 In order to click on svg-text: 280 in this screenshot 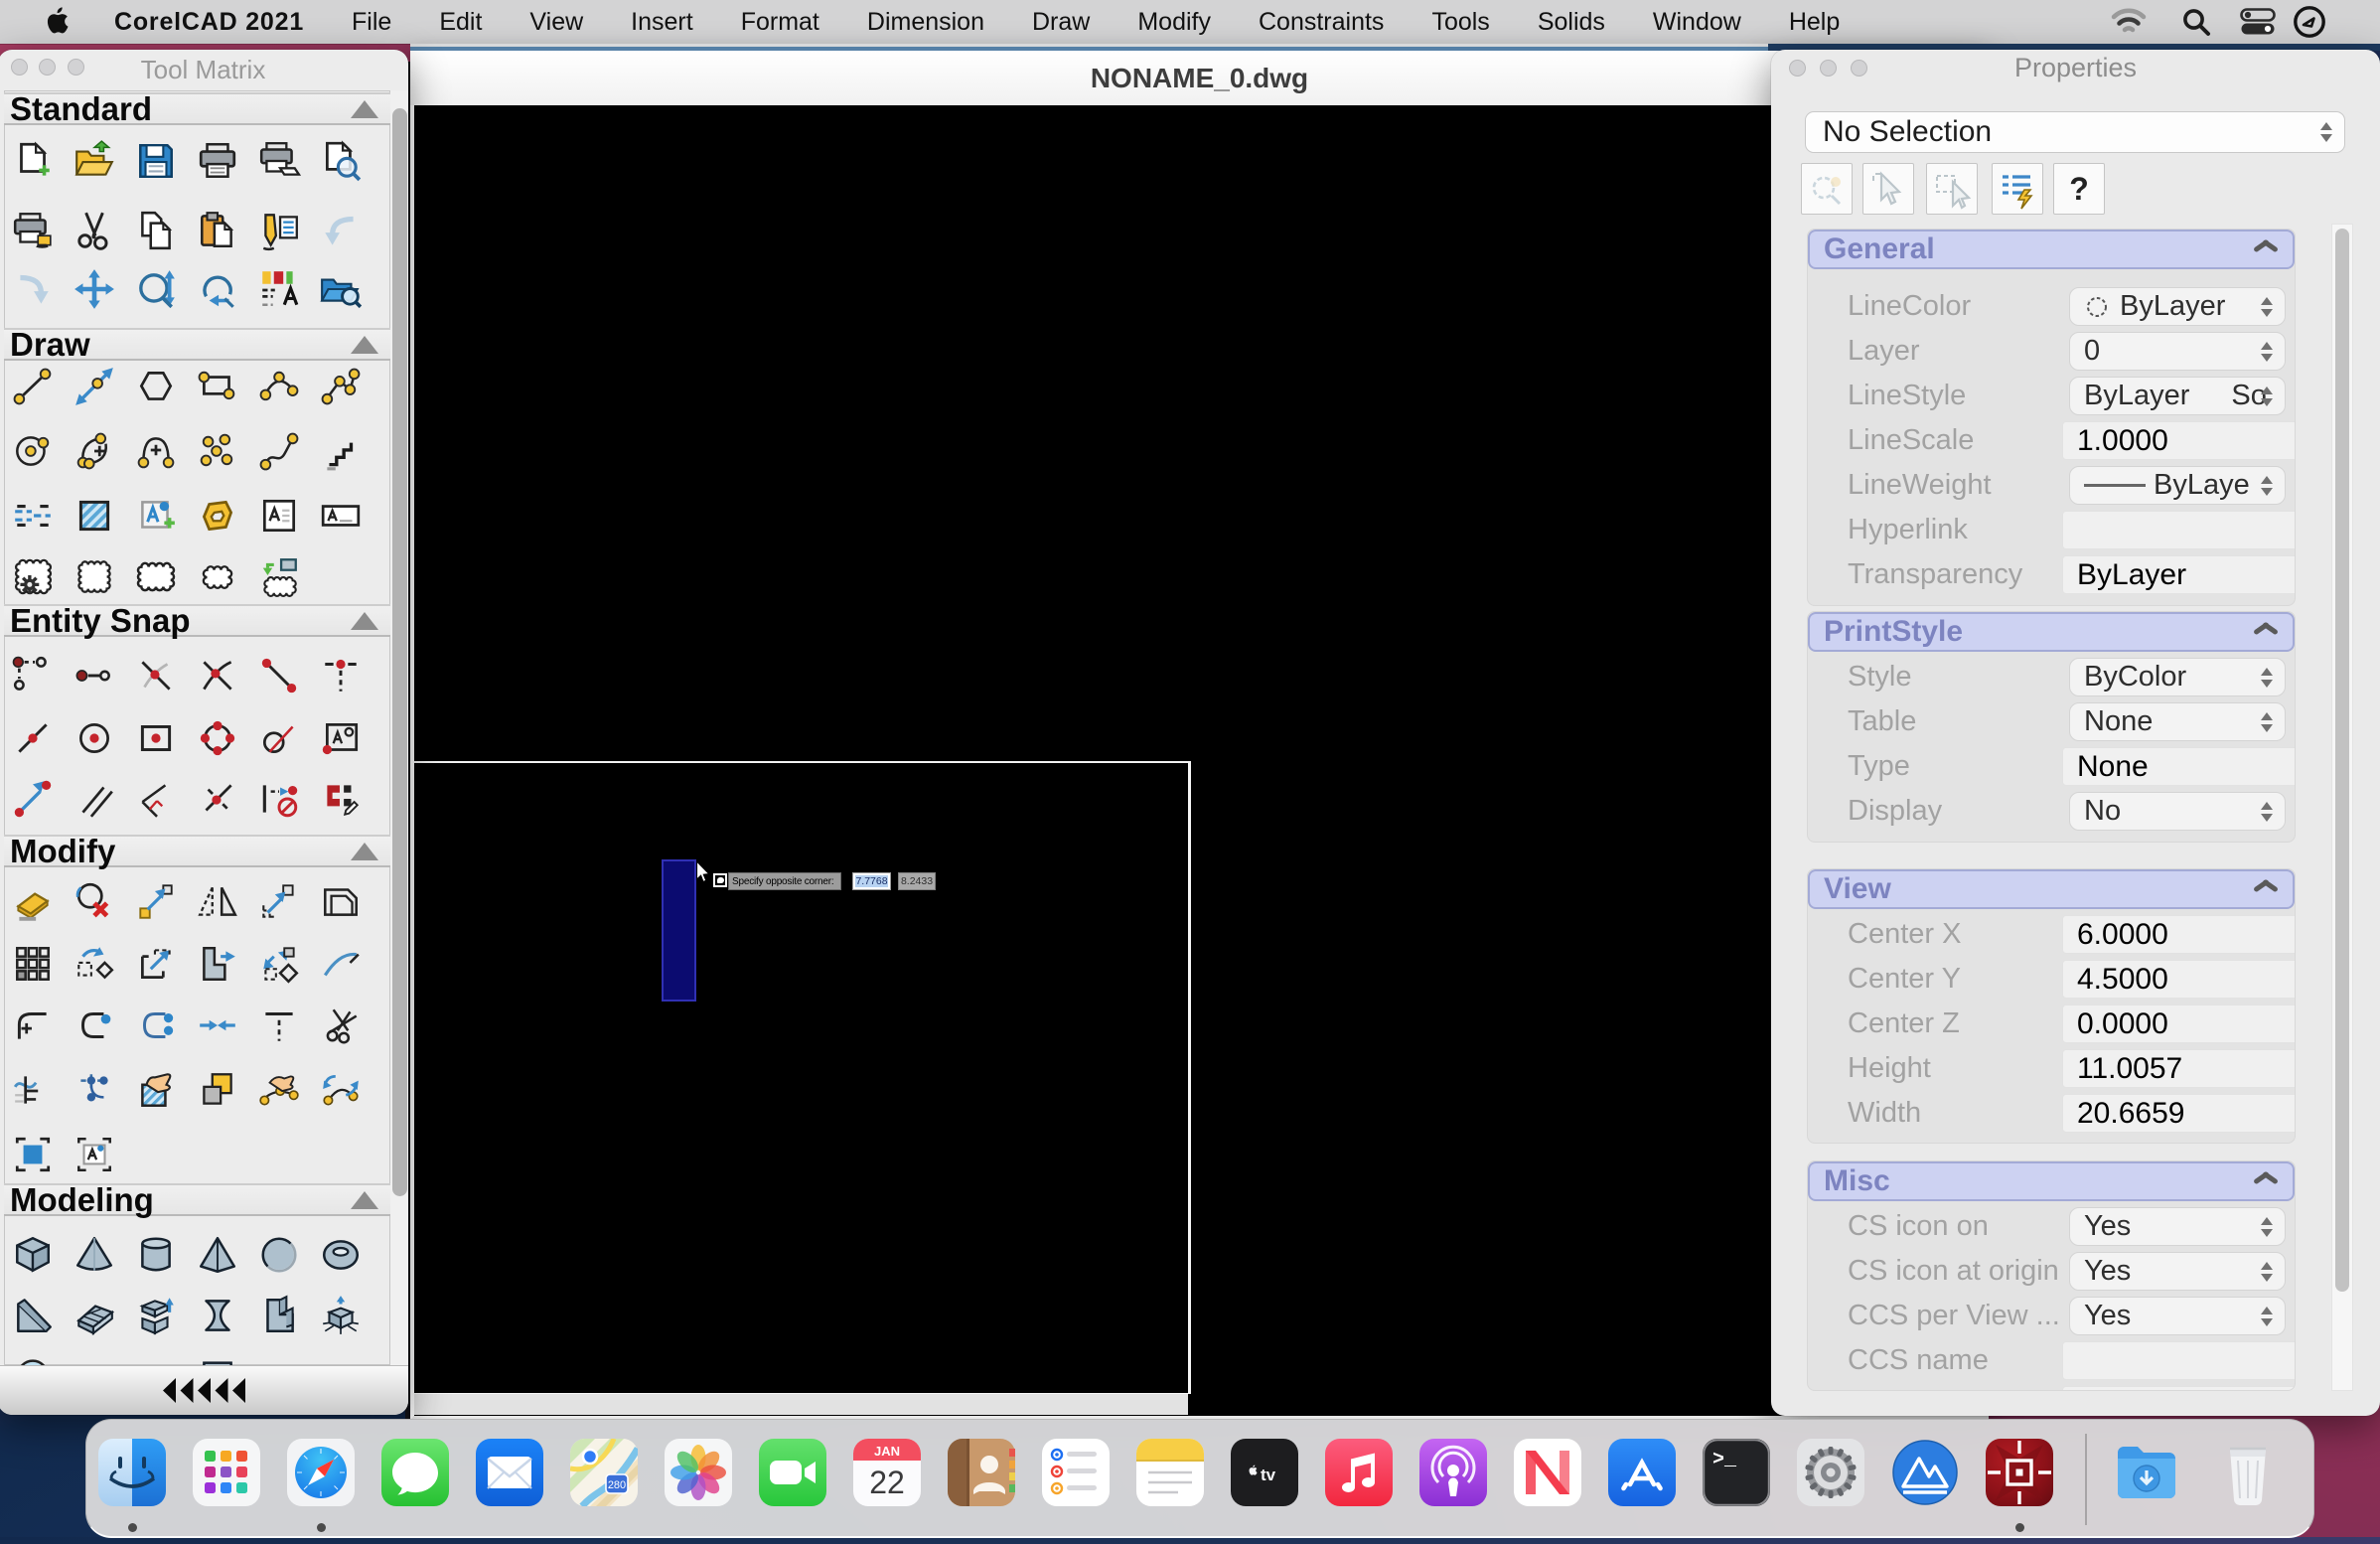, I will do `click(617, 1485)`.